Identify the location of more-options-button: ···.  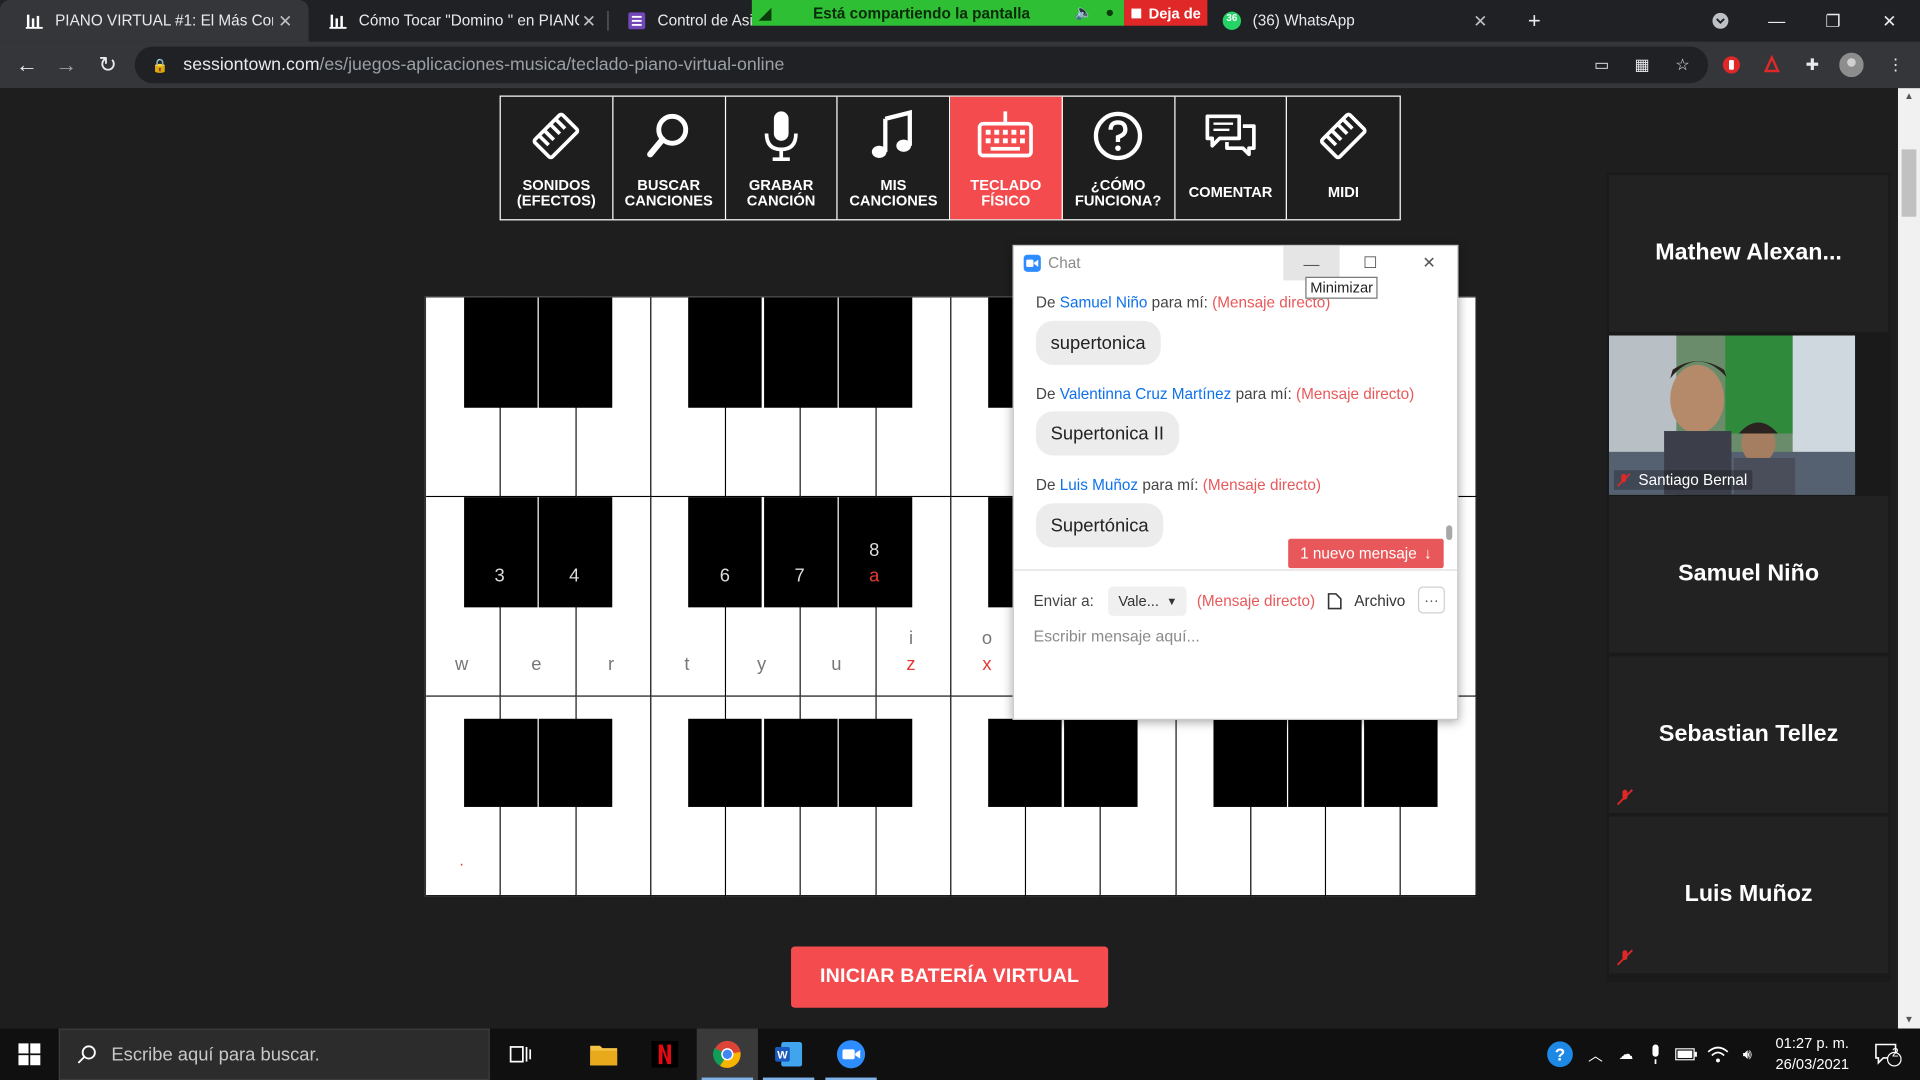
(1431, 600).